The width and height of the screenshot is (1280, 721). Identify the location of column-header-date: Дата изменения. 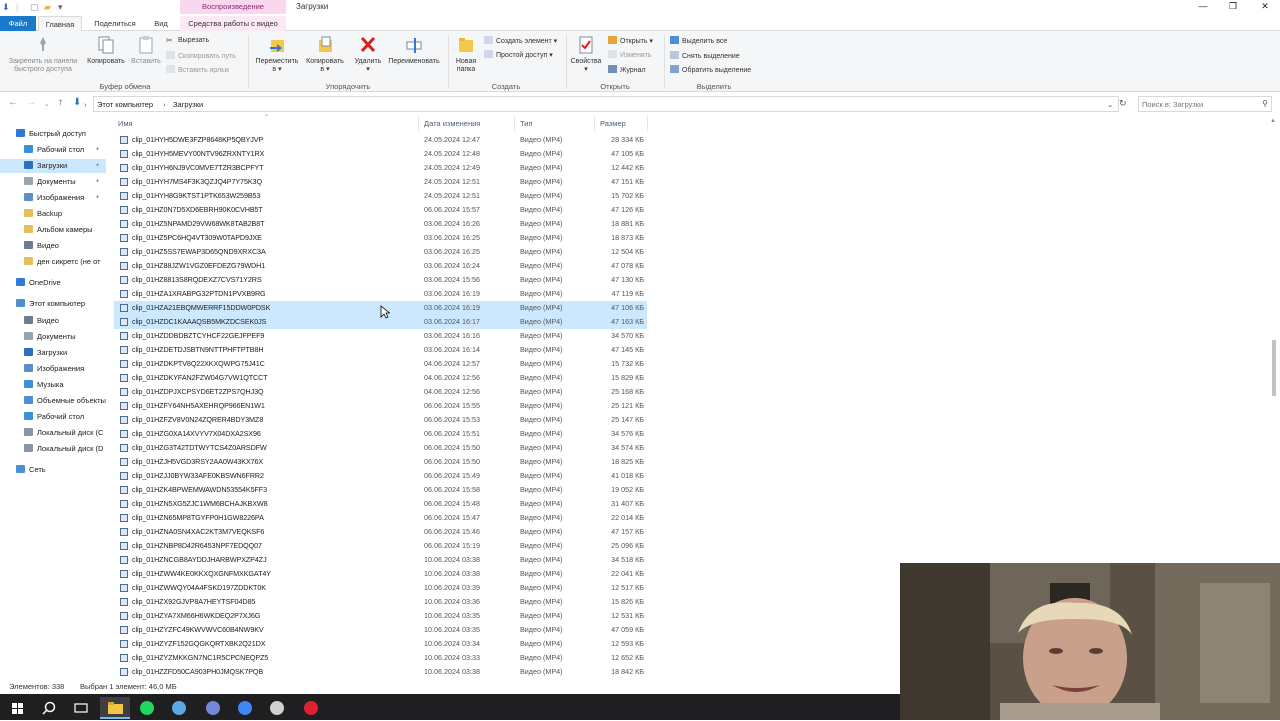
(452, 123).